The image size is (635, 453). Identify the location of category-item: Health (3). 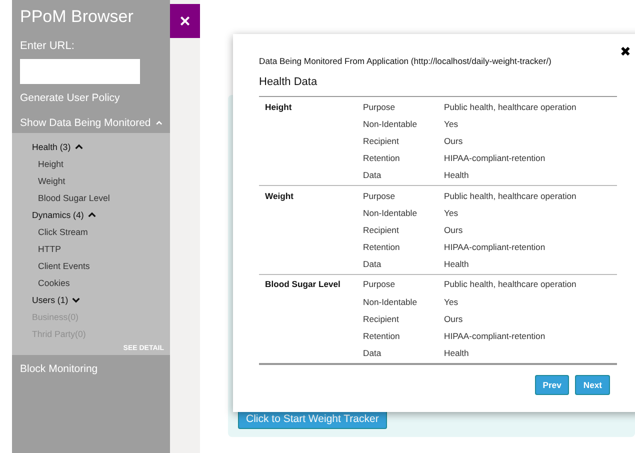
(91, 146).